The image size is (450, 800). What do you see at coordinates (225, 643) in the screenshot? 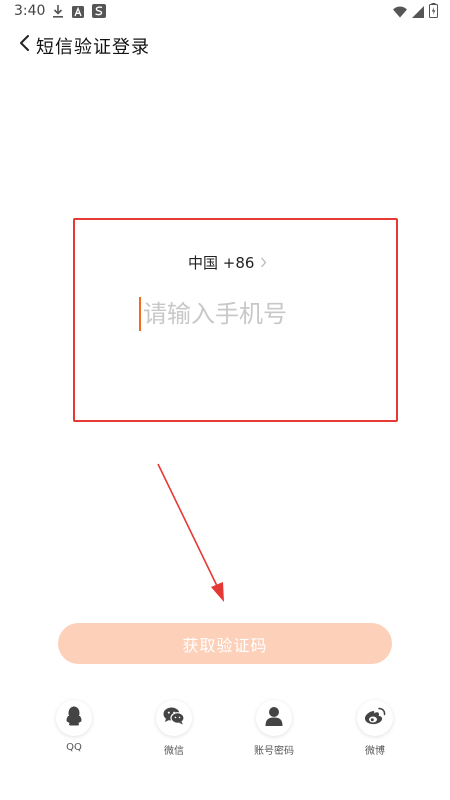
I see `get-verification-code-button: 获取验证码` at bounding box center [225, 643].